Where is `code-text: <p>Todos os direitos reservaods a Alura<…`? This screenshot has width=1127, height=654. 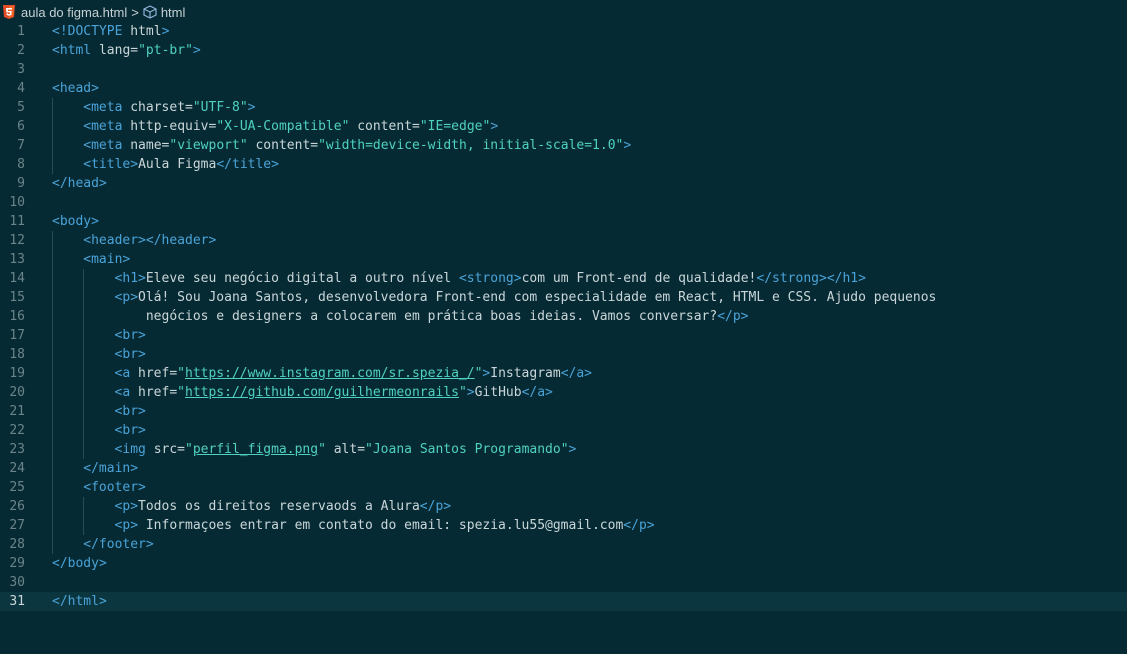 code-text: <p>Todos os direitos reservaods a Alura<… is located at coordinates (283, 506).